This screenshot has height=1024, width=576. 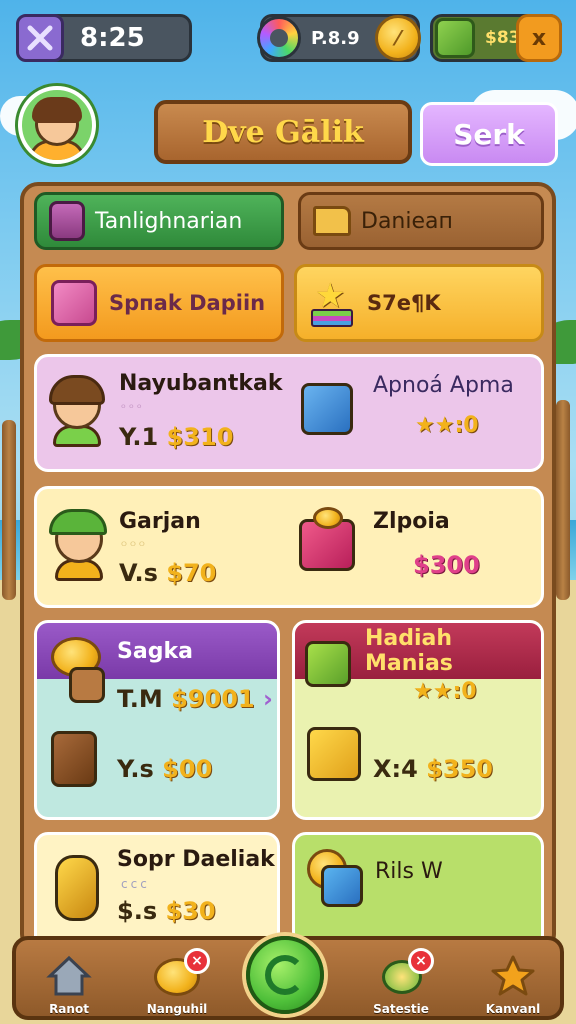 I want to click on offer-name: Rils W, so click(x=409, y=871).